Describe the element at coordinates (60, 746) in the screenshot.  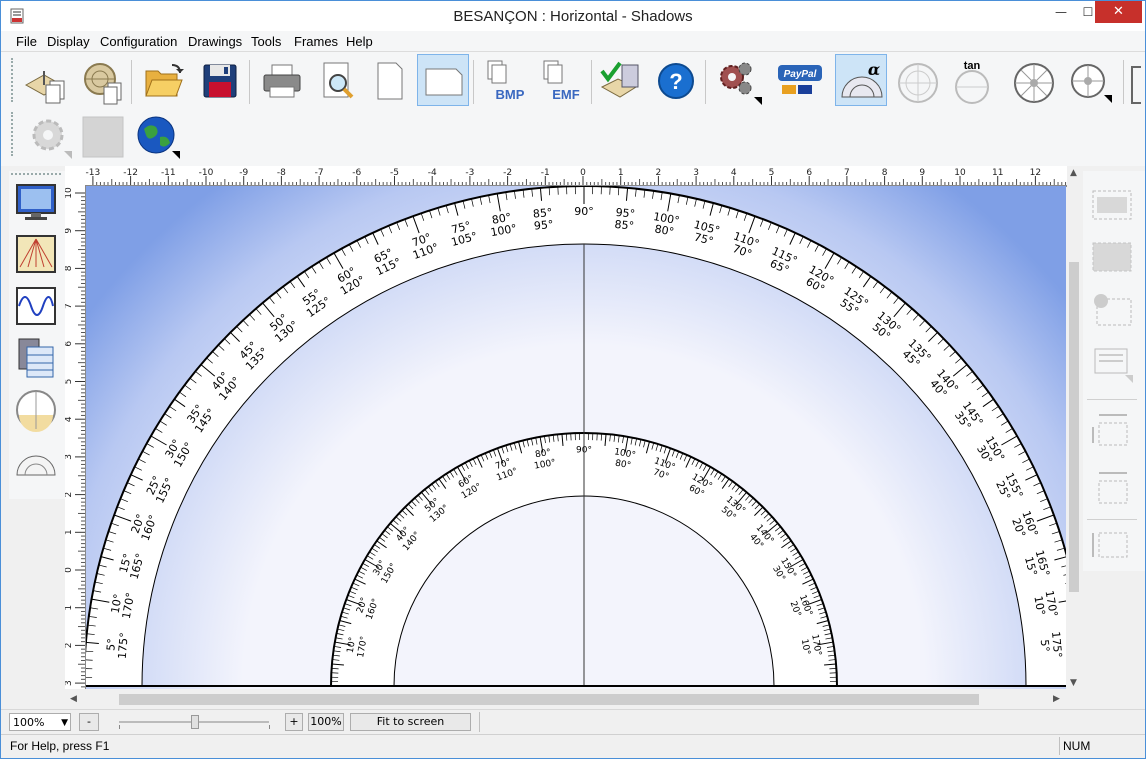
I see `status-help-text: For Help, press F1` at that location.